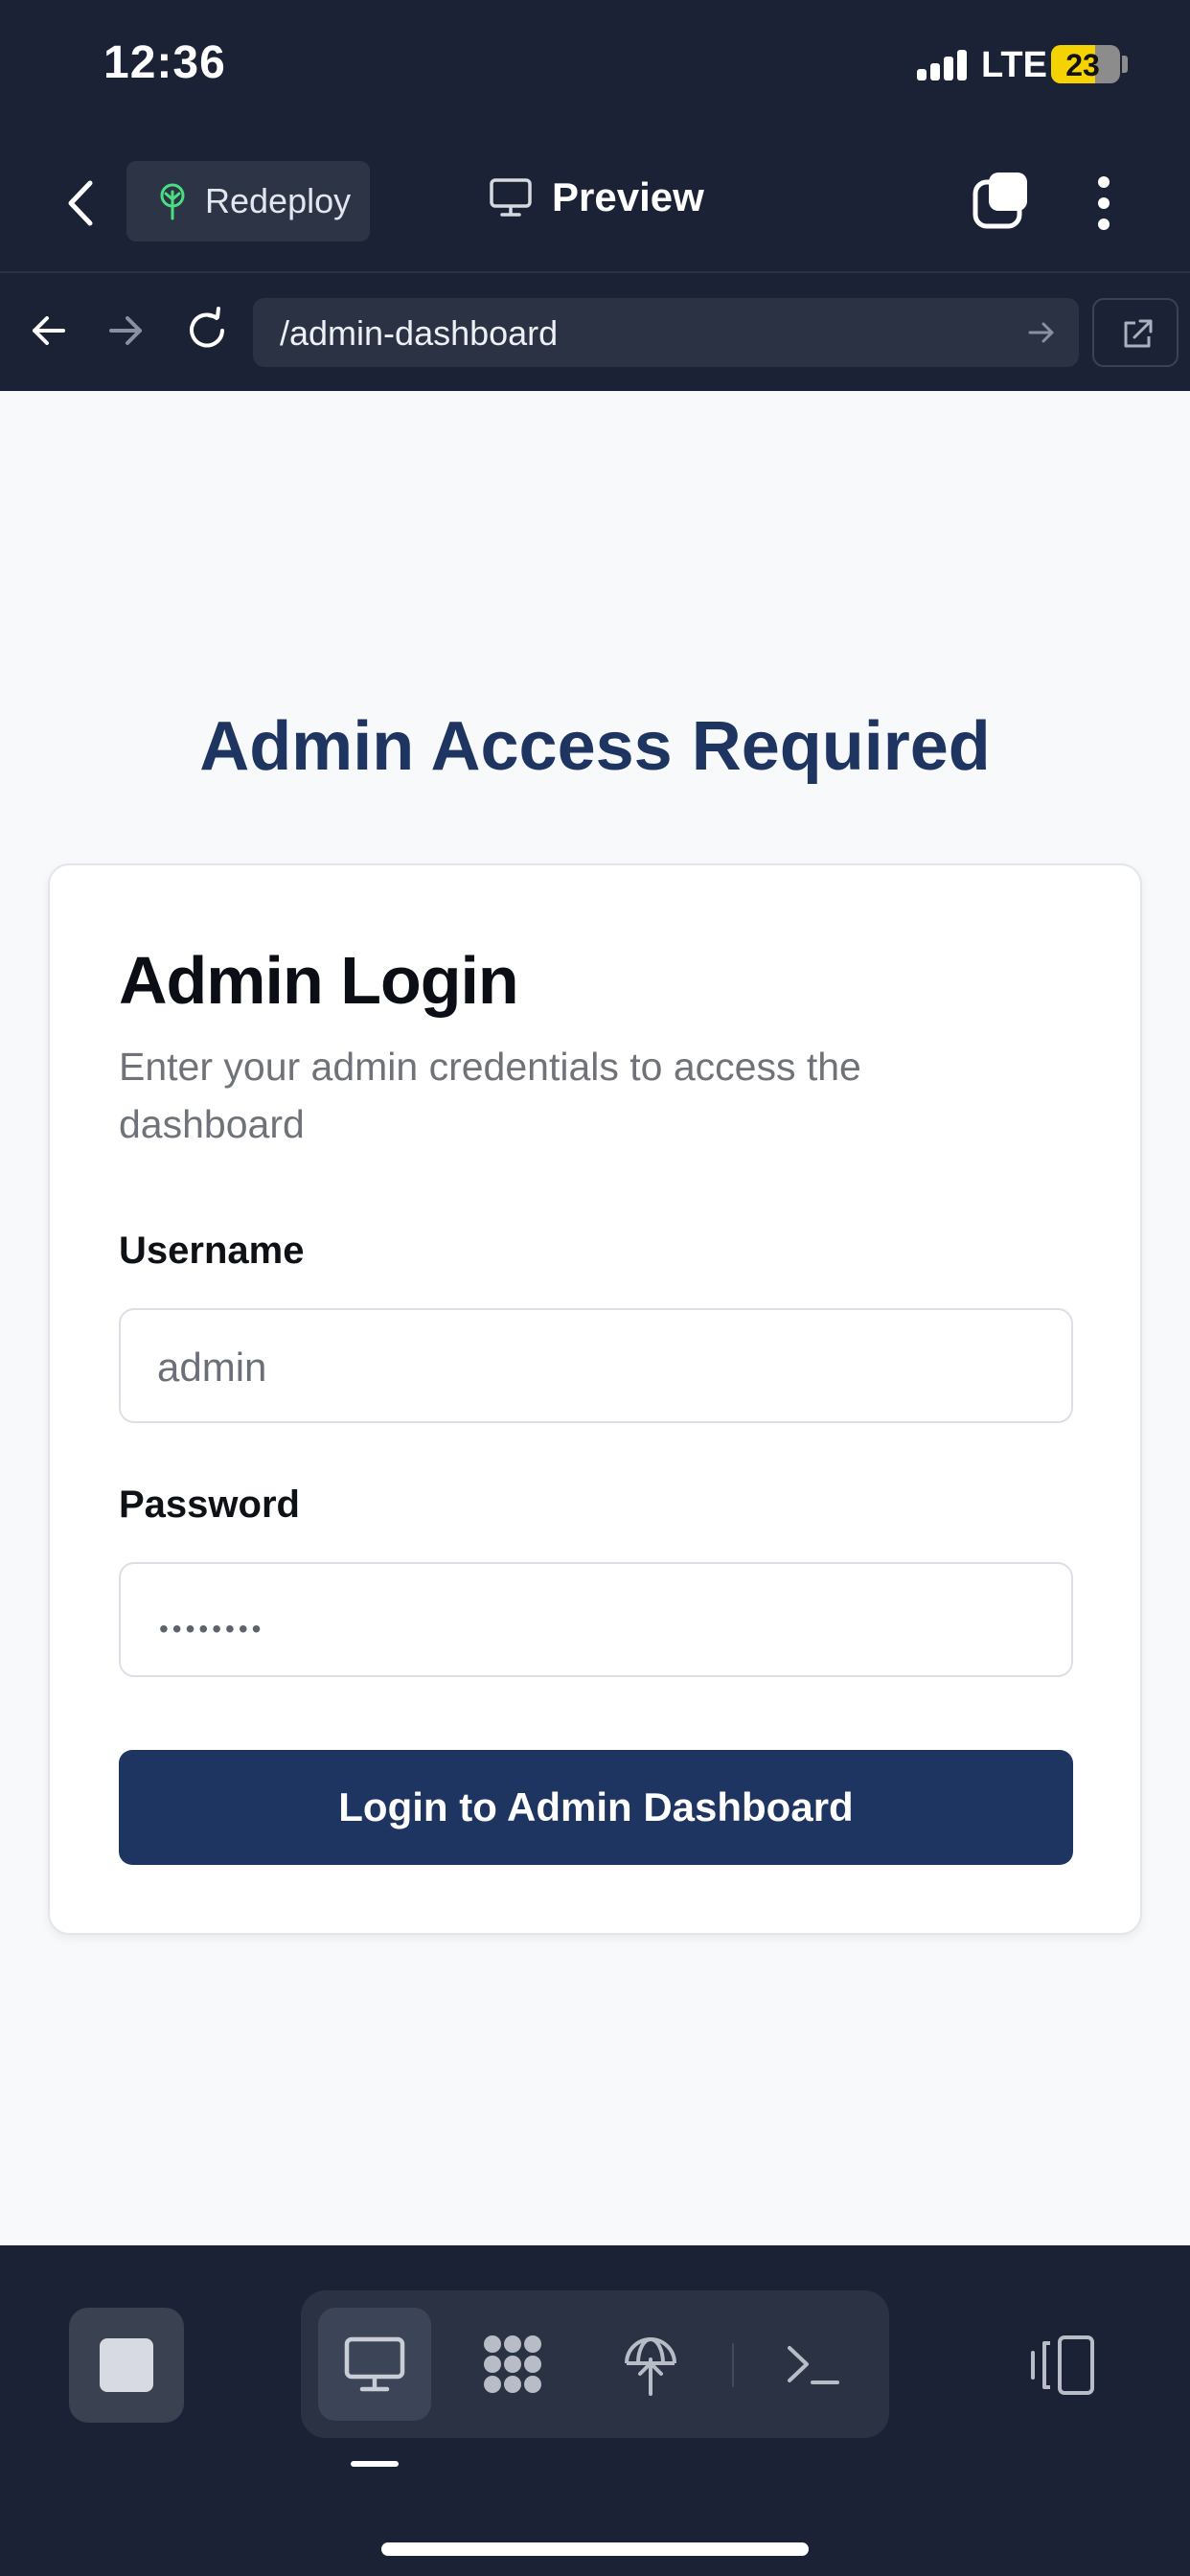 This screenshot has height=2576, width=1190. Describe the element at coordinates (212, 1629) in the screenshot. I see `password-masked: ••••••••` at that location.